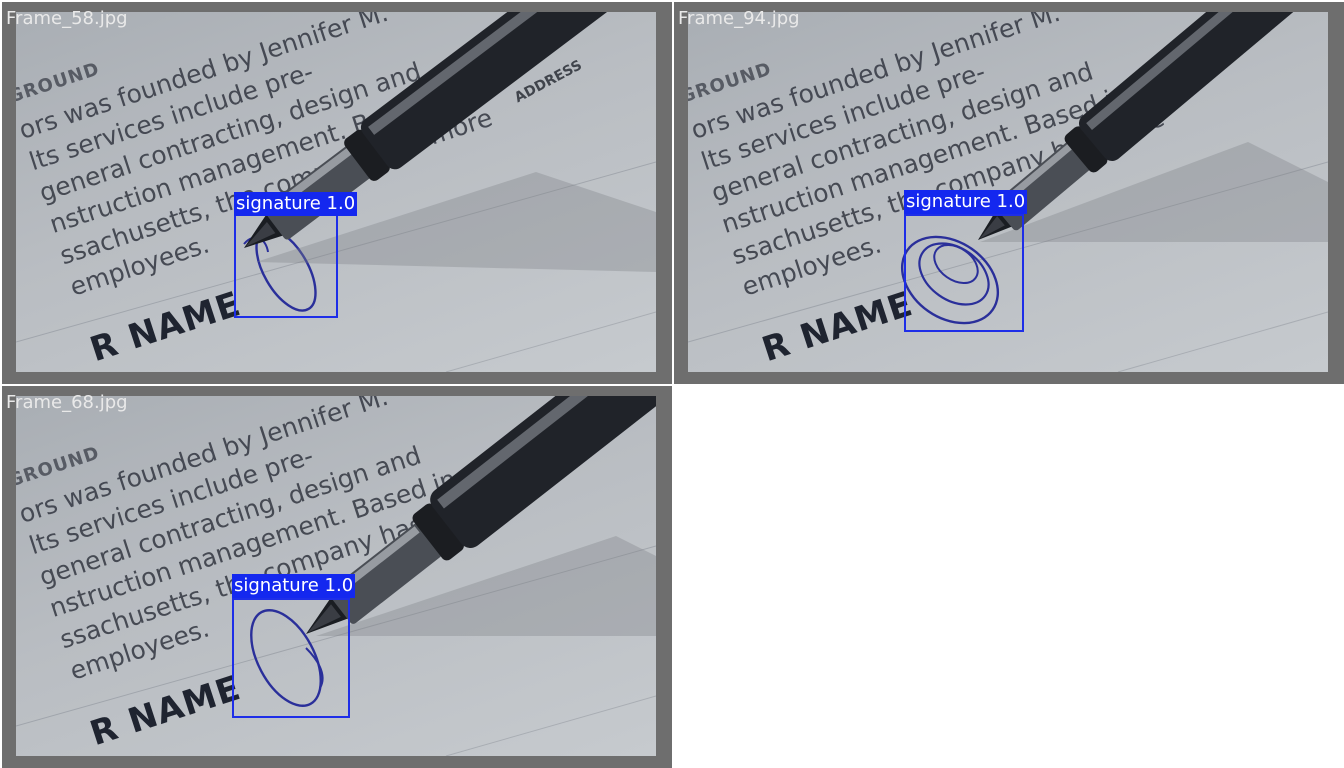 This screenshot has width=1344, height=768. I want to click on frame-filename: Frame_94.jpg, so click(739, 18).